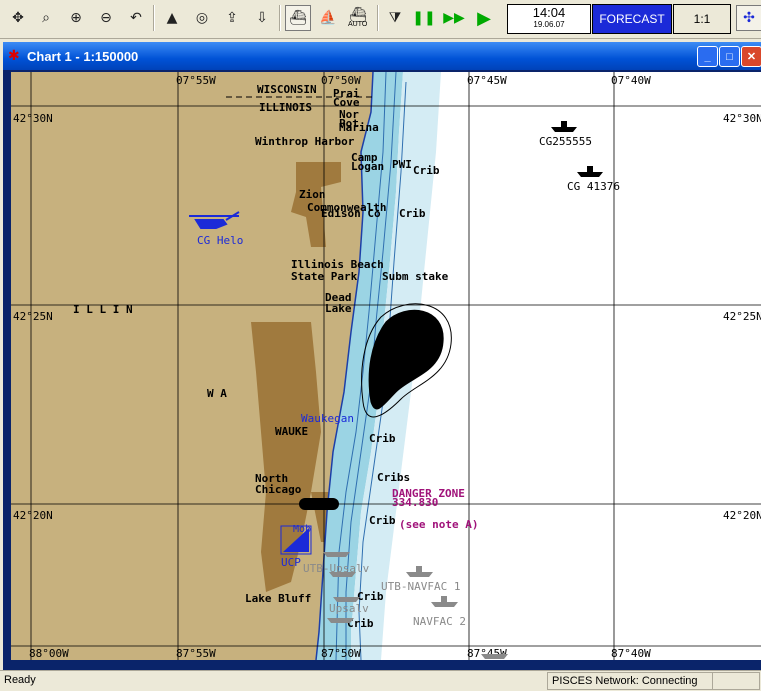 This screenshot has height=691, width=761. Describe the element at coordinates (298, 18) in the screenshot. I see `ship-view-icon: ⛴` at that location.